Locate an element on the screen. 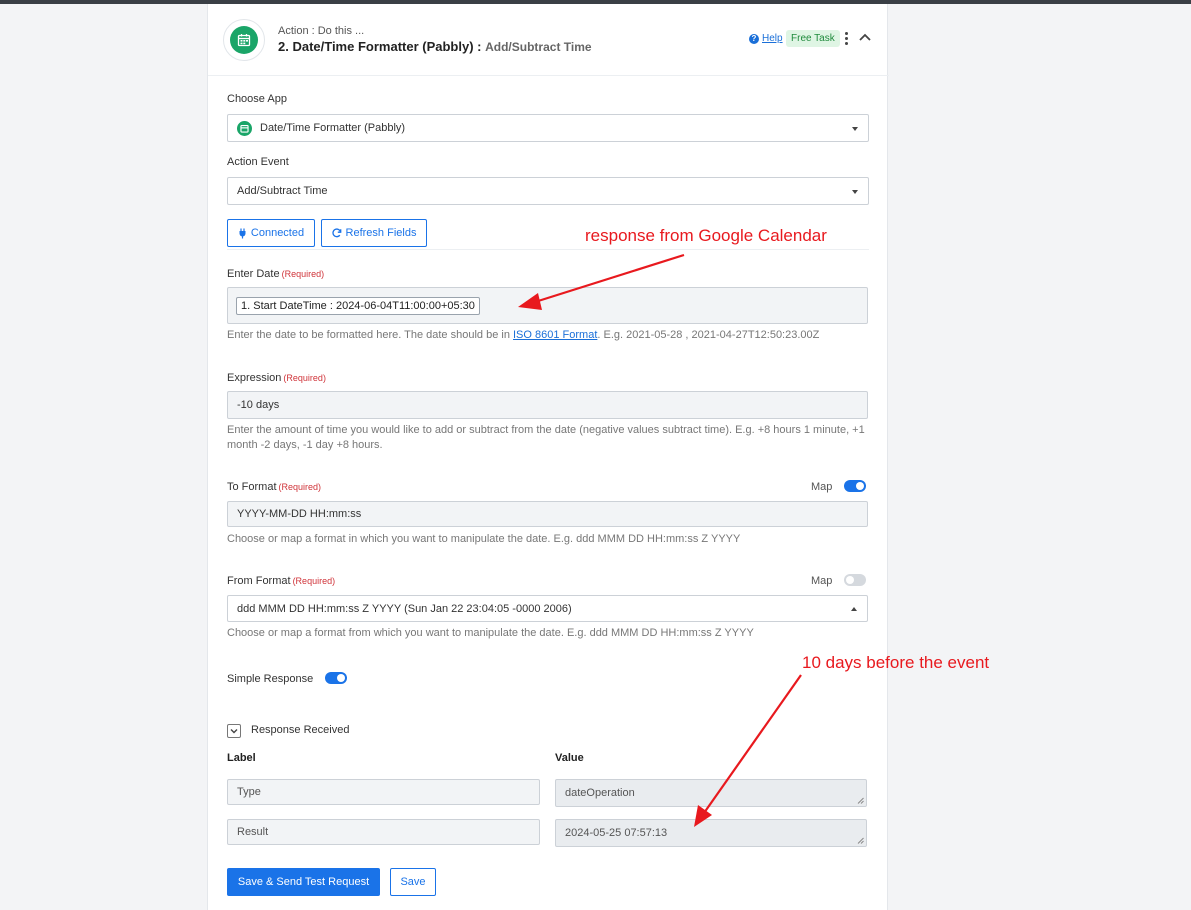  arrow-bottom is located at coordinates (748, 750).